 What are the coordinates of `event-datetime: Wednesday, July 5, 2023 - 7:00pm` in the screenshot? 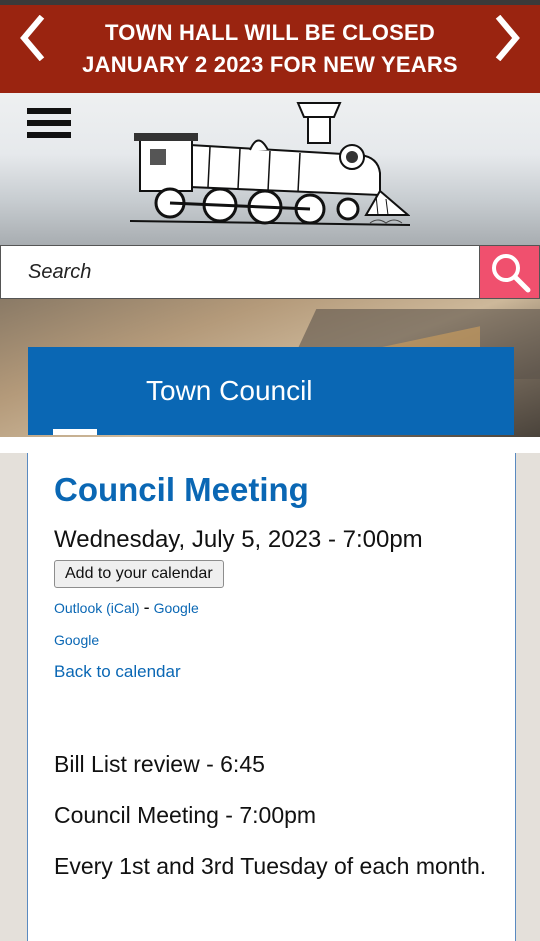 It's located at (238, 539).